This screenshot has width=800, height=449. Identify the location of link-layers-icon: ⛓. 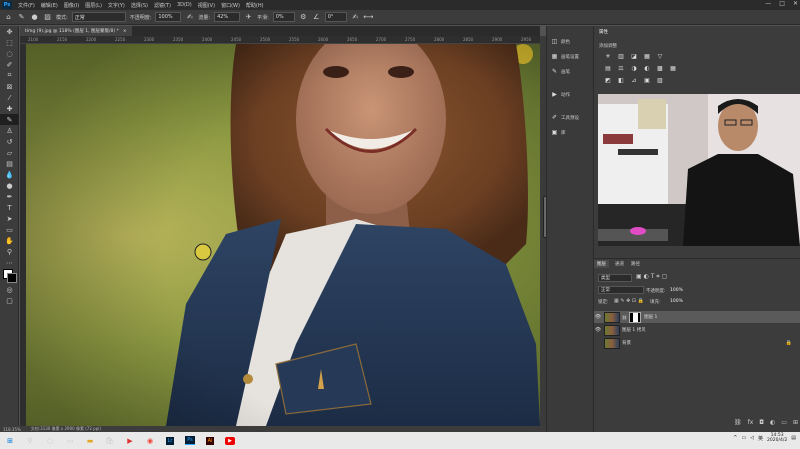
(738, 422).